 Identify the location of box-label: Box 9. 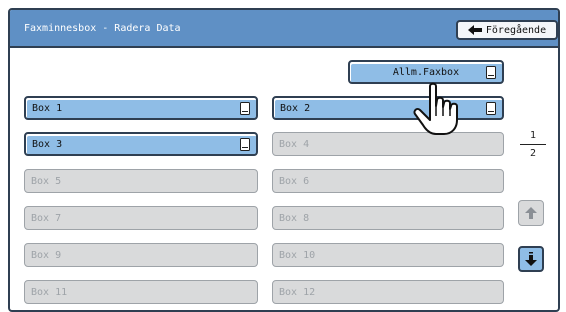
(46, 255).